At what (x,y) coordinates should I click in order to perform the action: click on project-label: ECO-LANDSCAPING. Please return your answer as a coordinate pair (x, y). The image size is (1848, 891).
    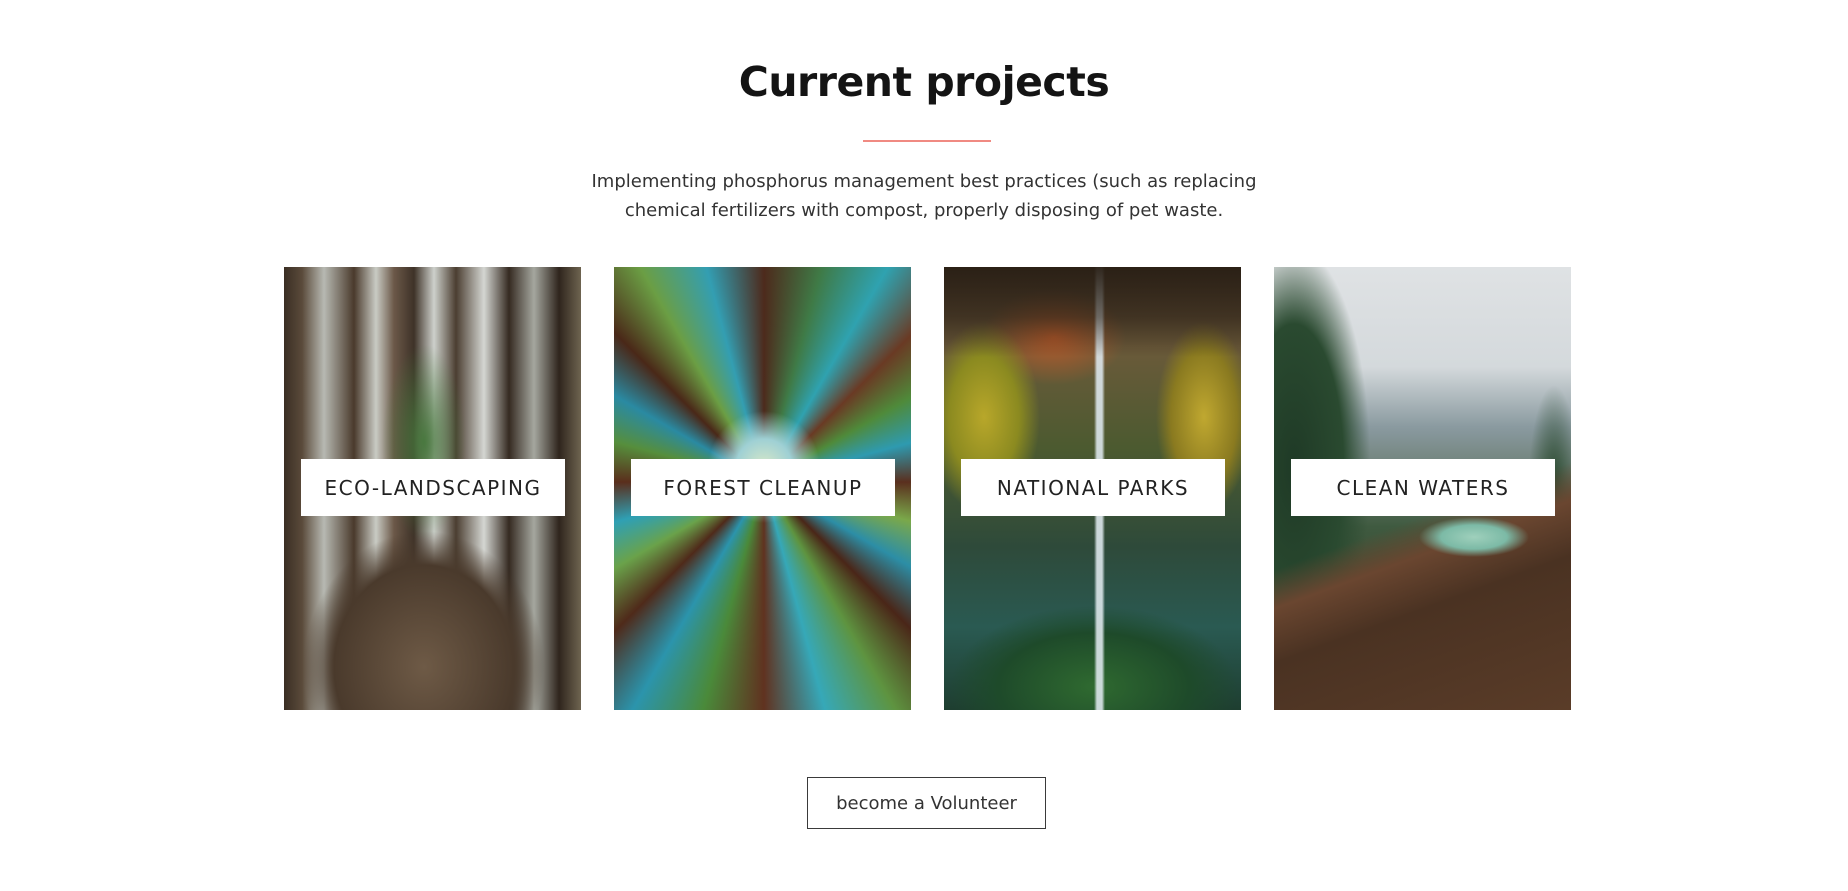
    Looking at the image, I should click on (433, 487).